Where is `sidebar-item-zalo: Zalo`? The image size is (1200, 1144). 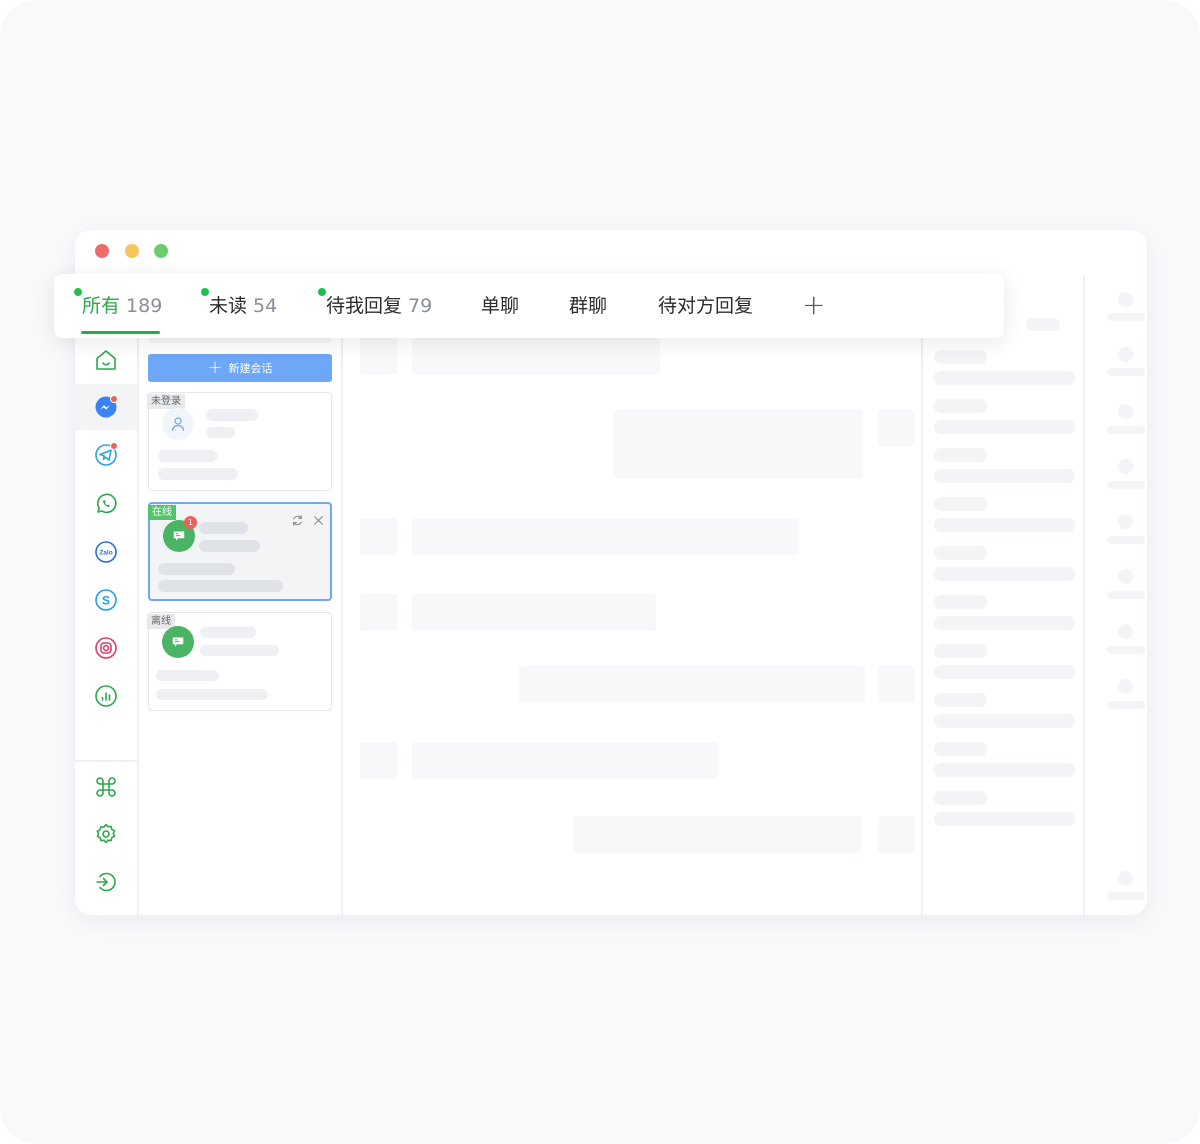 sidebar-item-zalo: Zalo is located at coordinates (106, 552).